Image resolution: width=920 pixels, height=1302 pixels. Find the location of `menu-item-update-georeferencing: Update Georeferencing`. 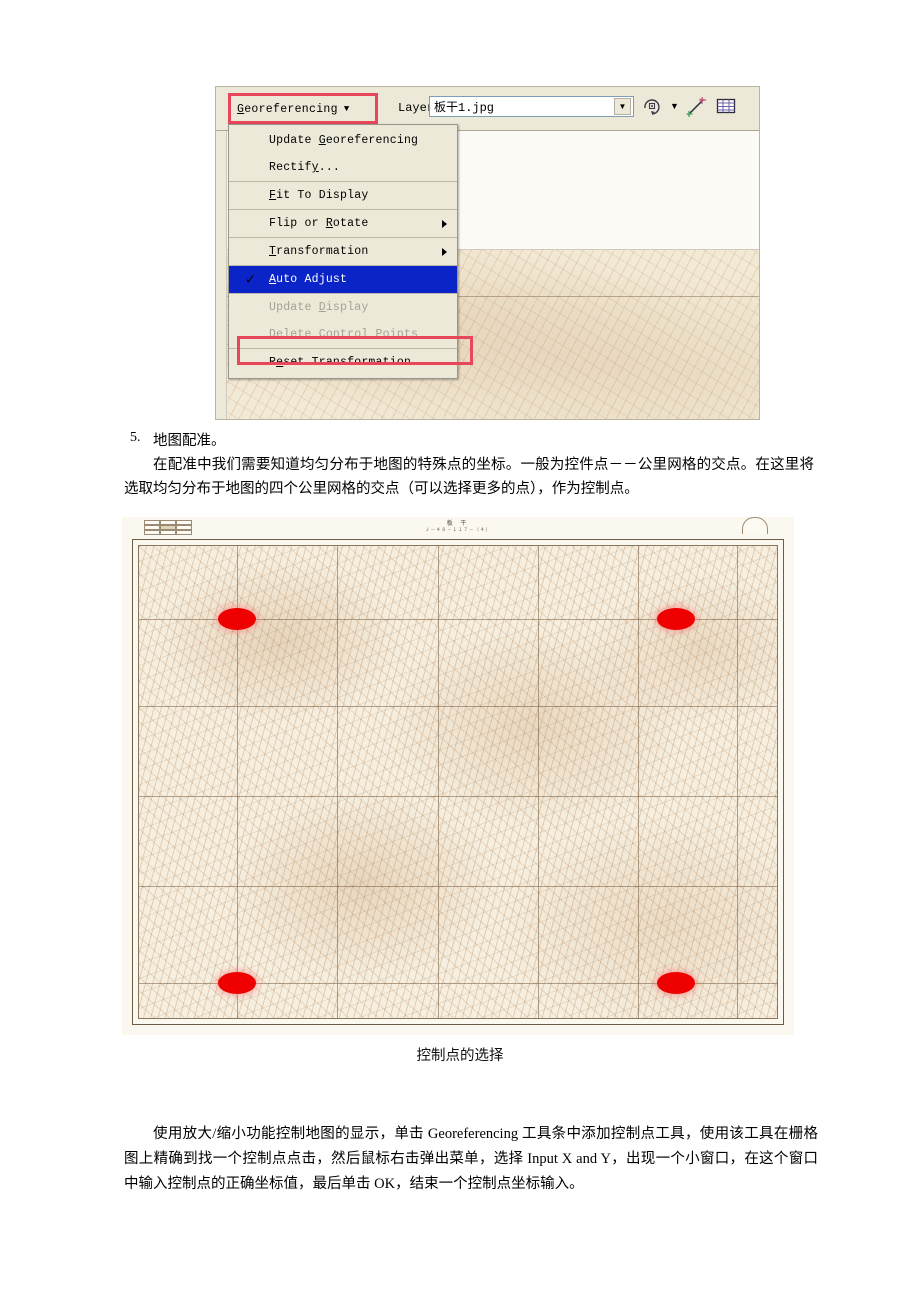

menu-item-update-georeferencing: Update Georeferencing is located at coordinates (343, 140).